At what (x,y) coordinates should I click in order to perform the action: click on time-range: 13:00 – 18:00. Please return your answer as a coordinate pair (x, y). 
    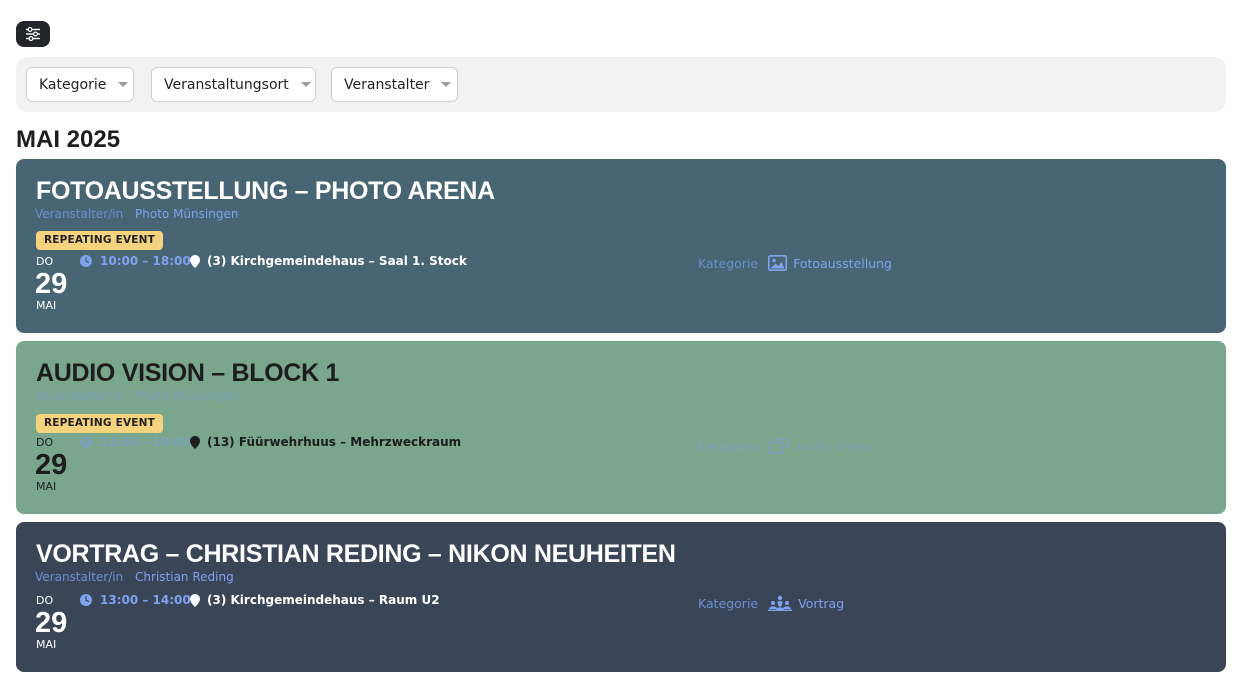
    Looking at the image, I should click on (145, 442).